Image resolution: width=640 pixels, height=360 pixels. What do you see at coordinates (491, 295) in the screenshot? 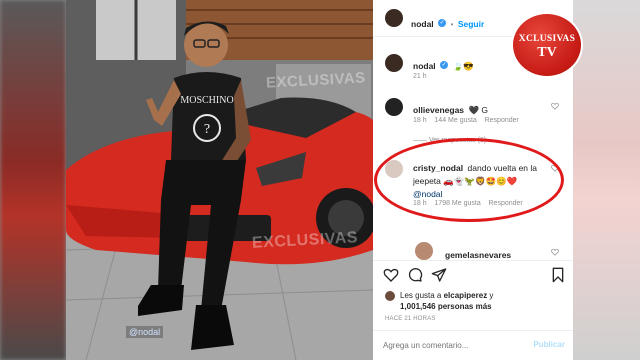
I see `likes-conj: y` at bounding box center [491, 295].